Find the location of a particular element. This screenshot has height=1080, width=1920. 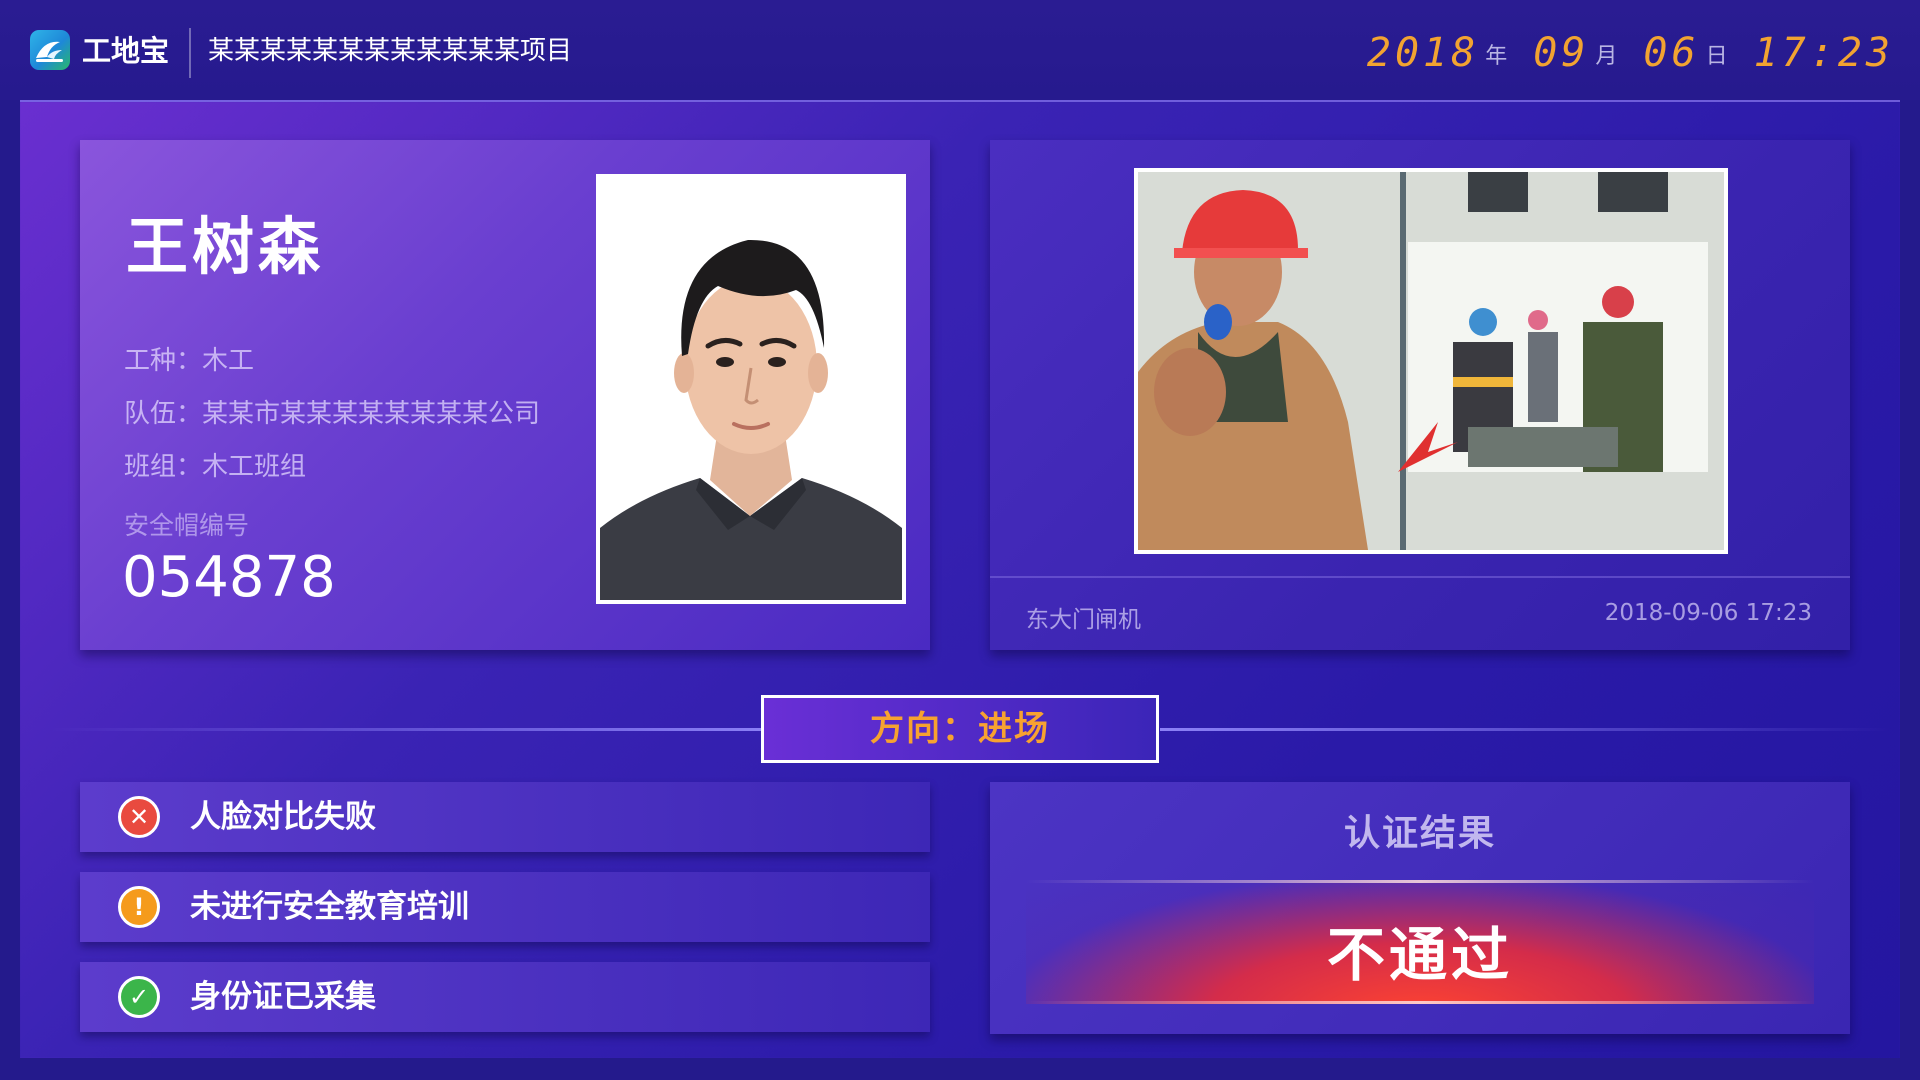

trade-label: 工种： is located at coordinates (163, 361).